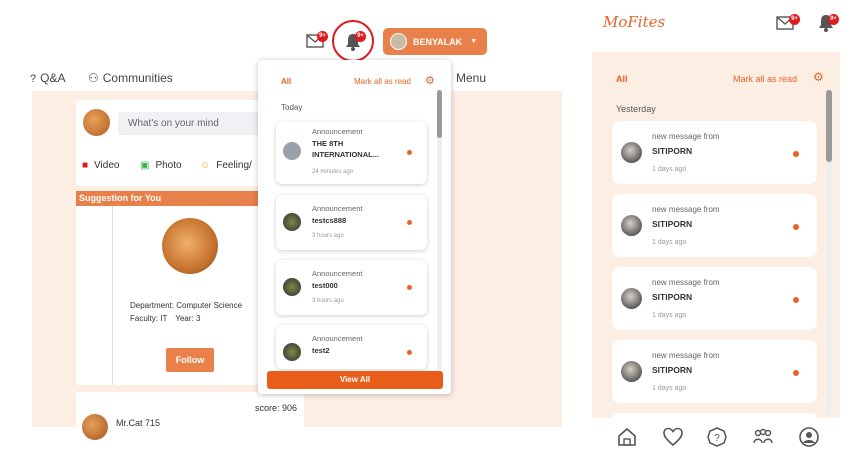 This screenshot has width=860, height=466. I want to click on community-icon, so click(764, 438).